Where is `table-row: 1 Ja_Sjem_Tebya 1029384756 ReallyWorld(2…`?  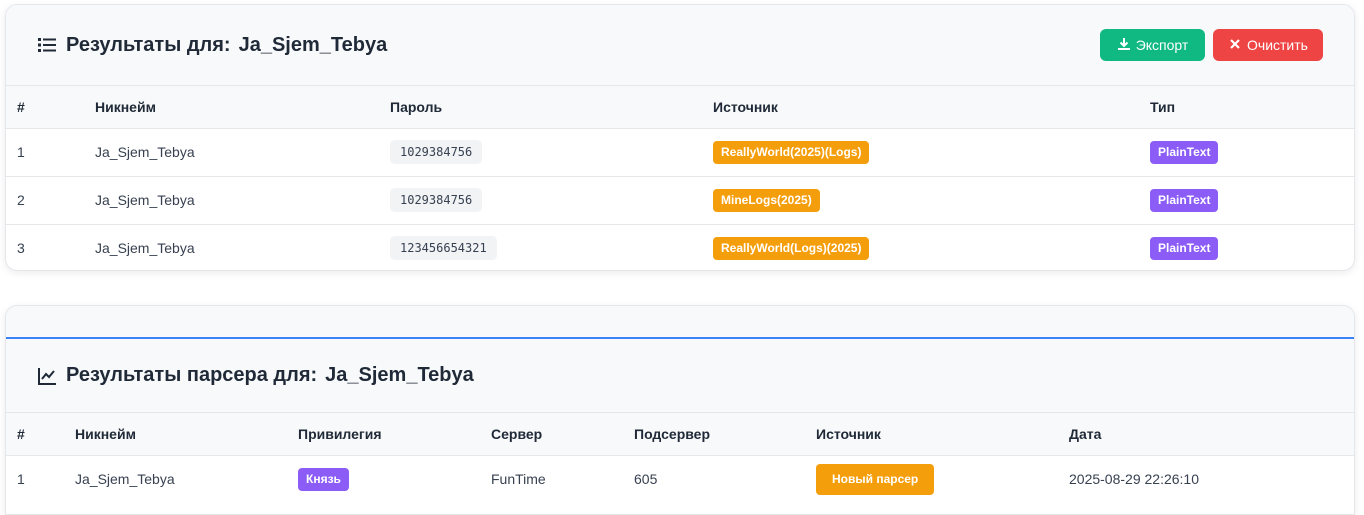 table-row: 1 Ja_Sjem_Tebya 1029384756 ReallyWorld(2… is located at coordinates (680, 152).